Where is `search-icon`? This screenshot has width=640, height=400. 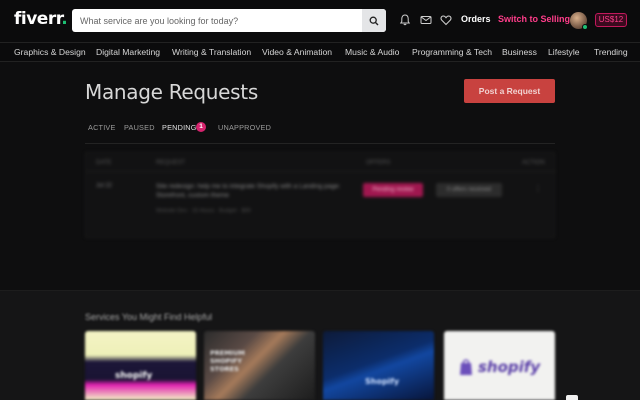 search-icon is located at coordinates (374, 20).